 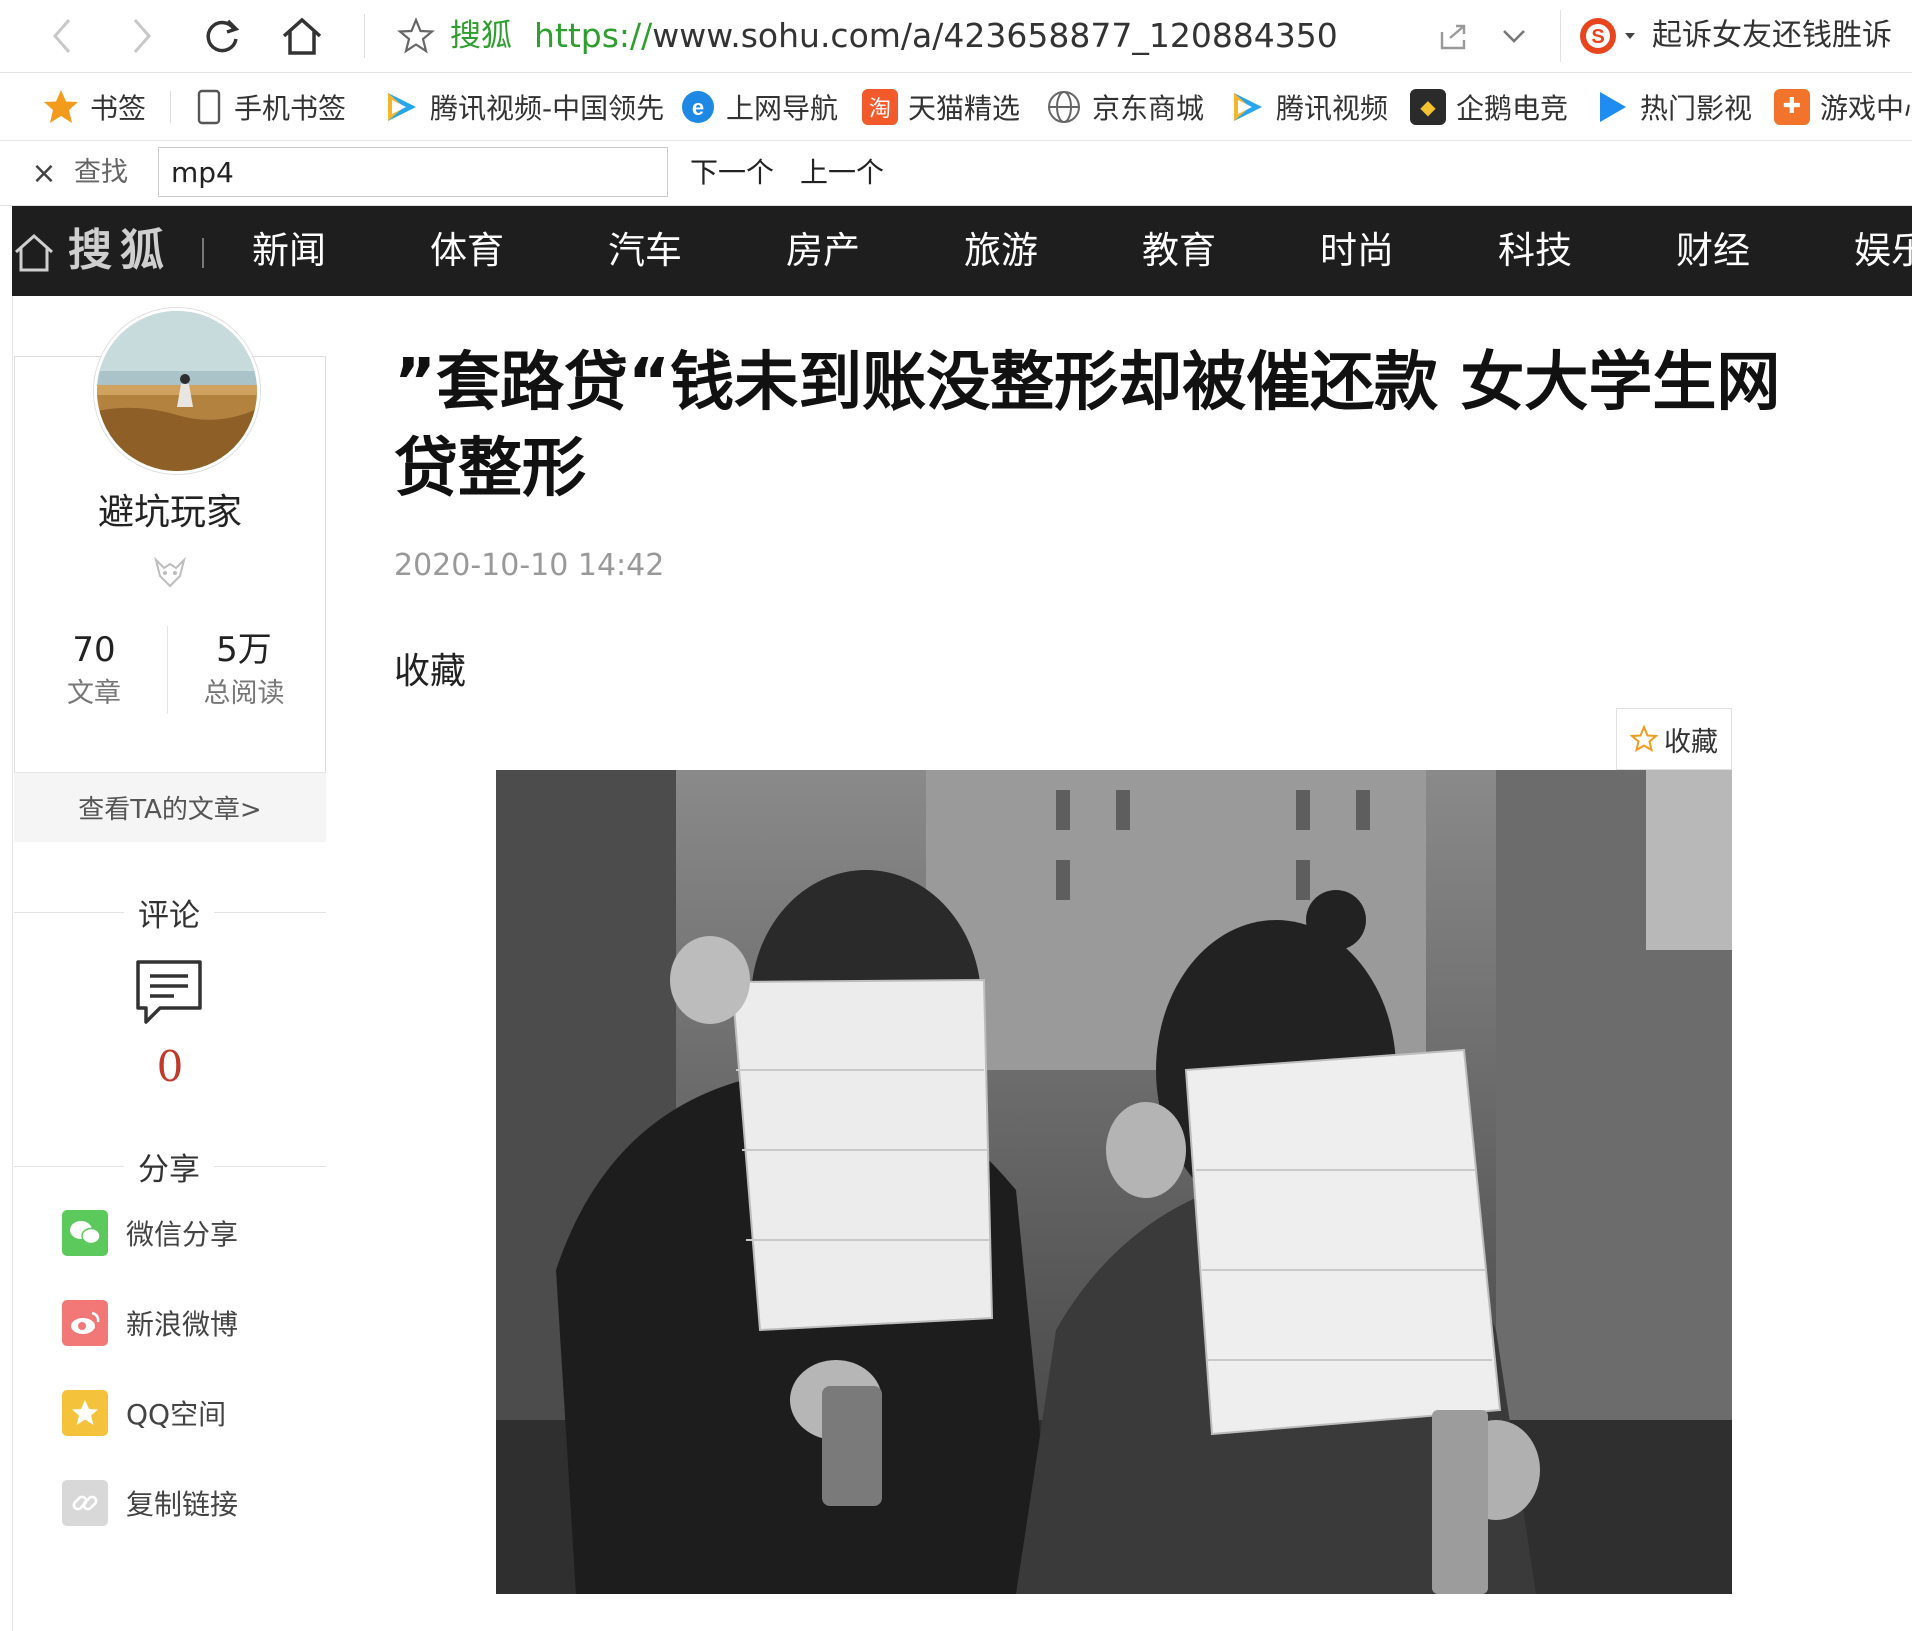 What do you see at coordinates (170, 513) in the screenshot?
I see `author-name: 避坑玩家` at bounding box center [170, 513].